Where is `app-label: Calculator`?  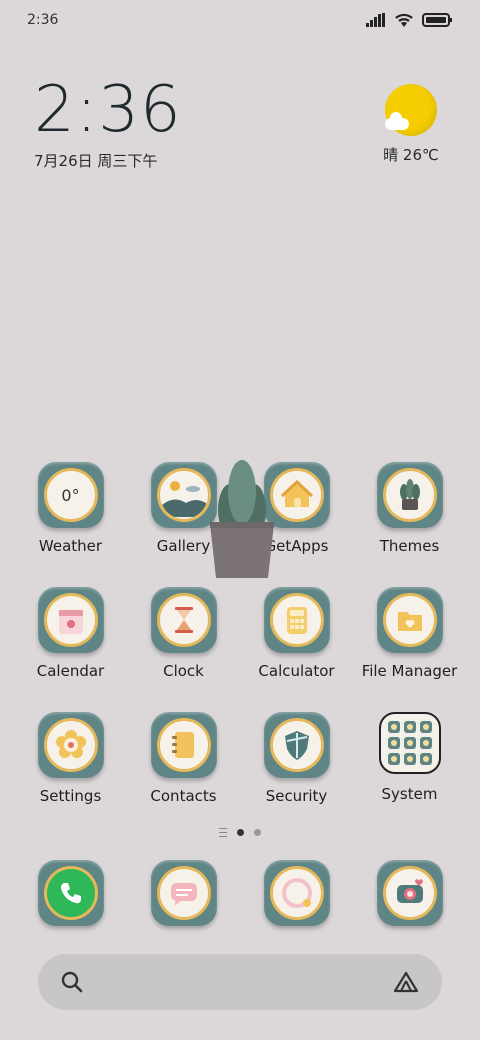 app-label: Calculator is located at coordinates (296, 671).